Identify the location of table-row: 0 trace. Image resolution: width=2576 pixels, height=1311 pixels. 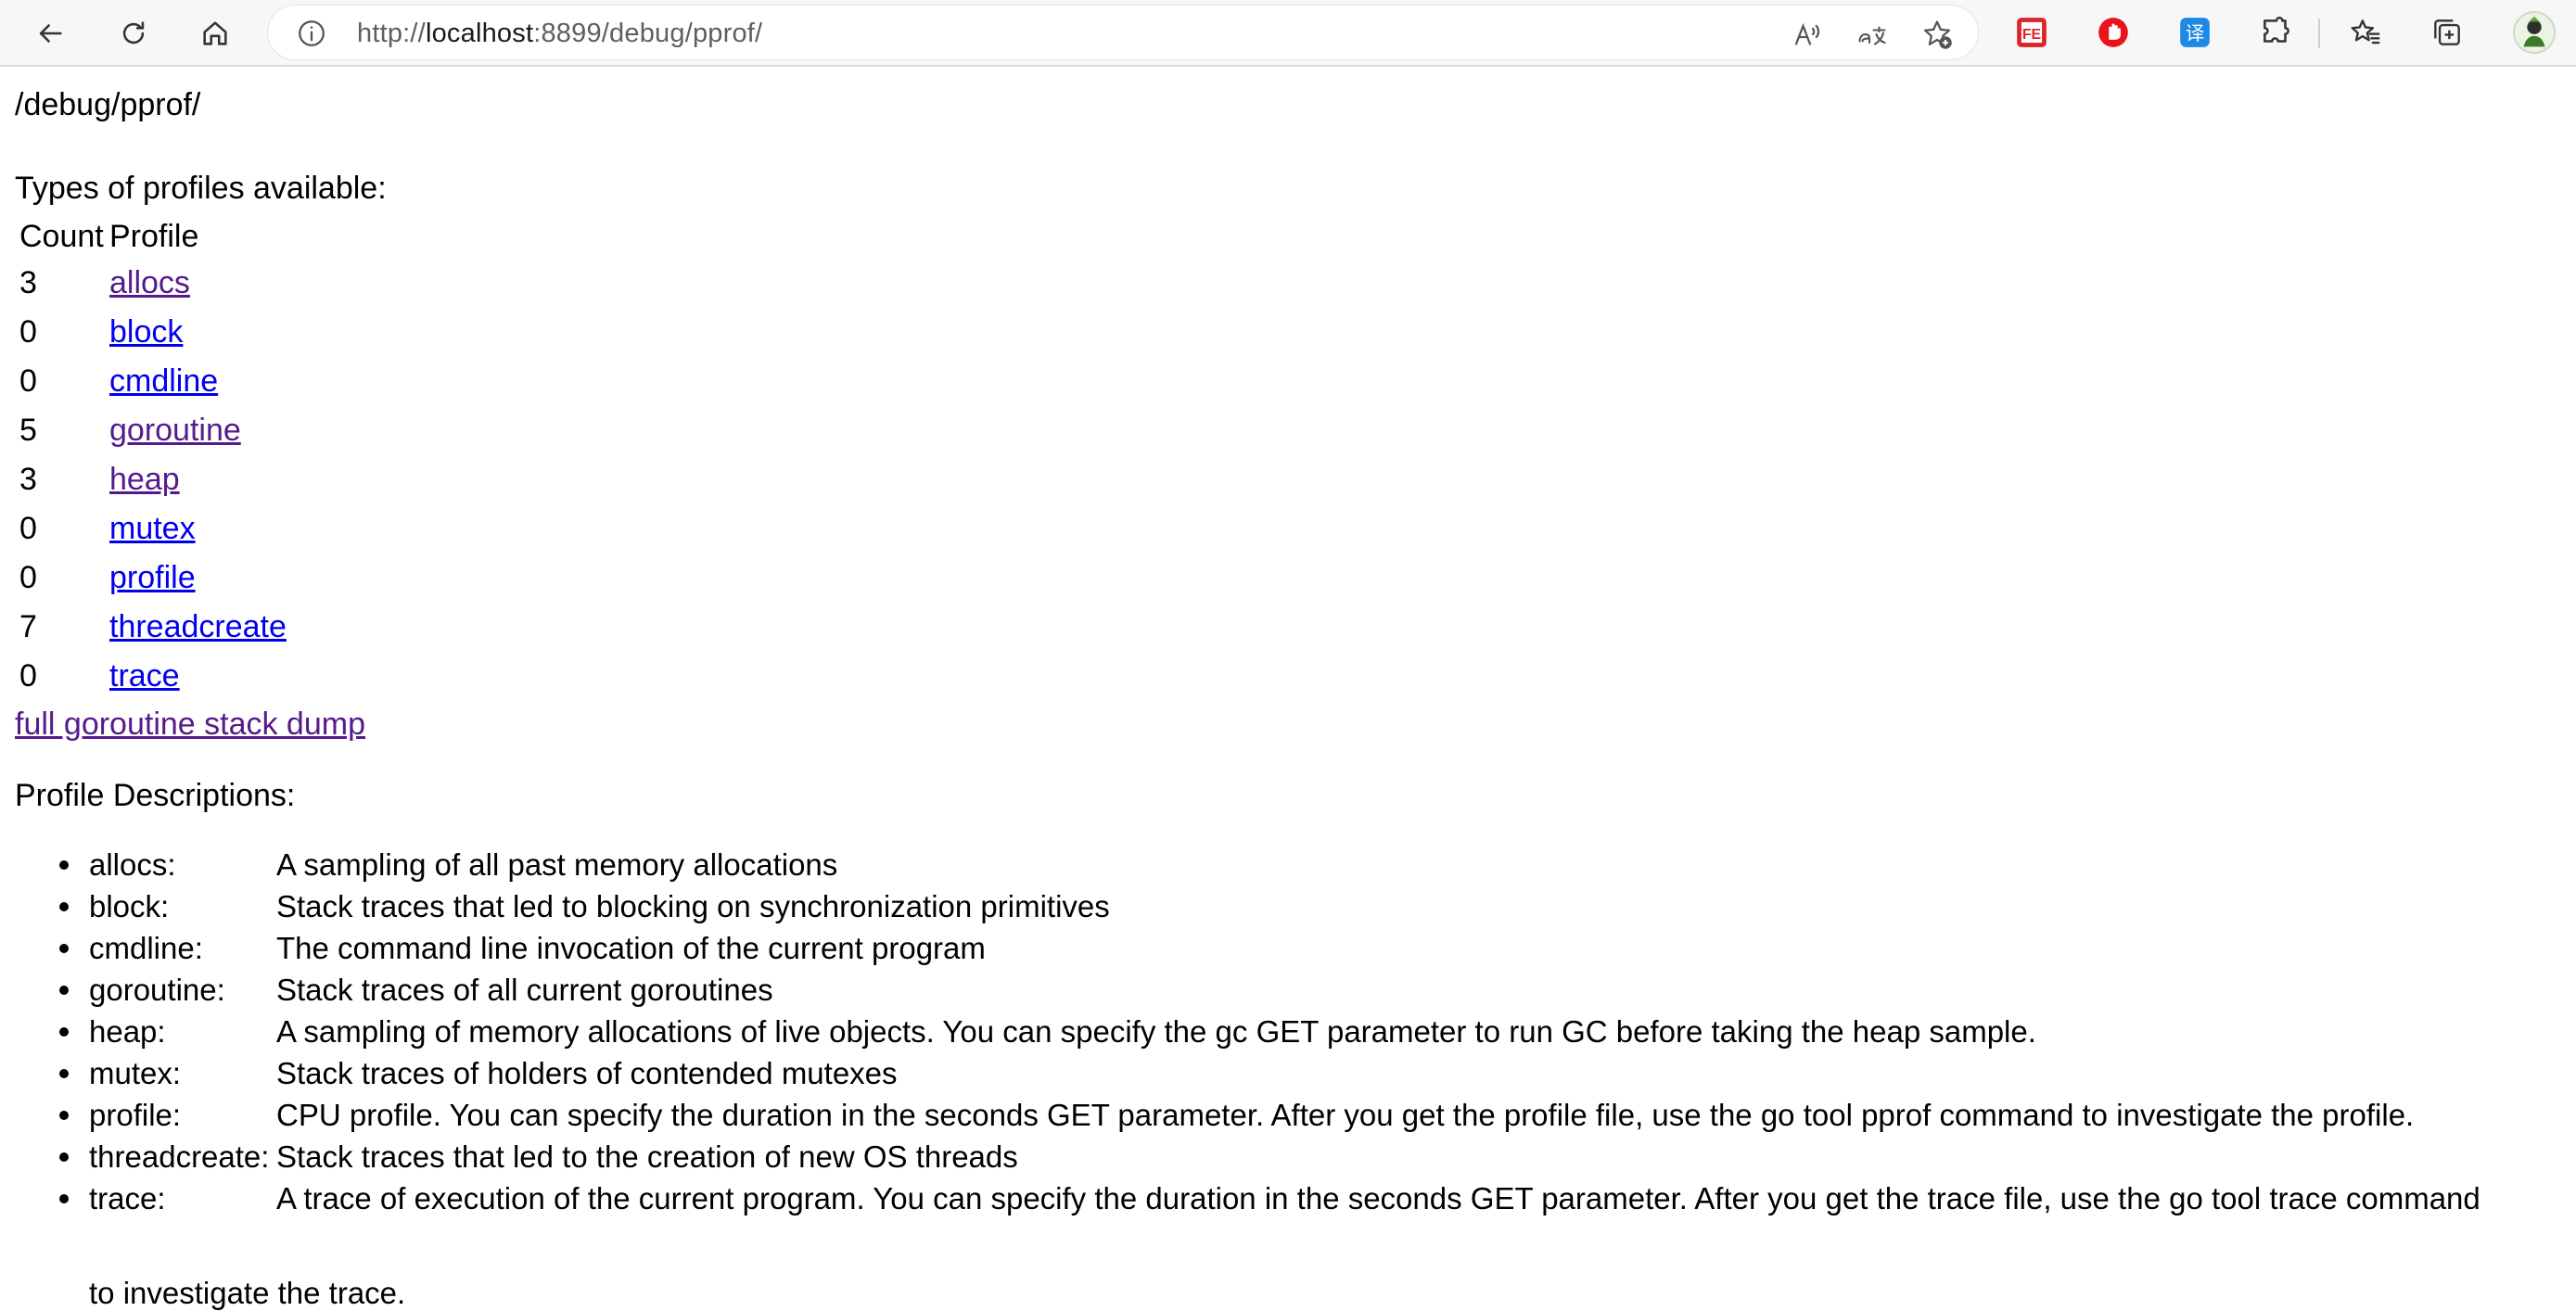
(153, 677).